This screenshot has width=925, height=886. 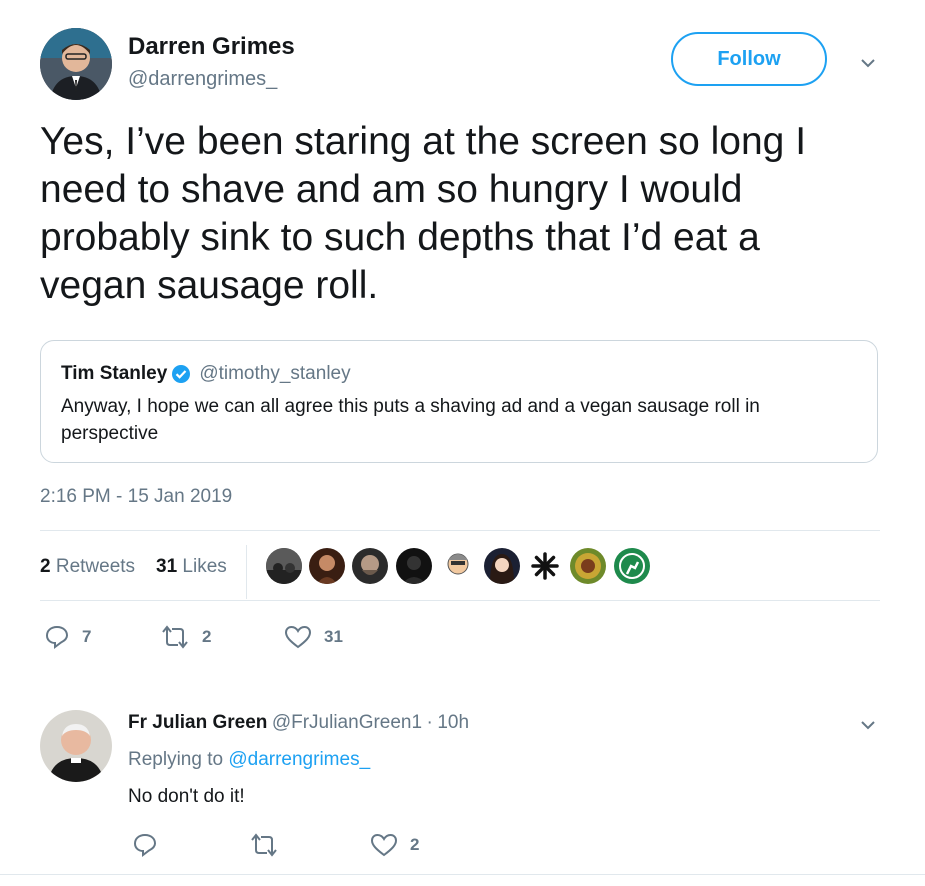 I want to click on author-avatar-image, so click(x=76, y=64).